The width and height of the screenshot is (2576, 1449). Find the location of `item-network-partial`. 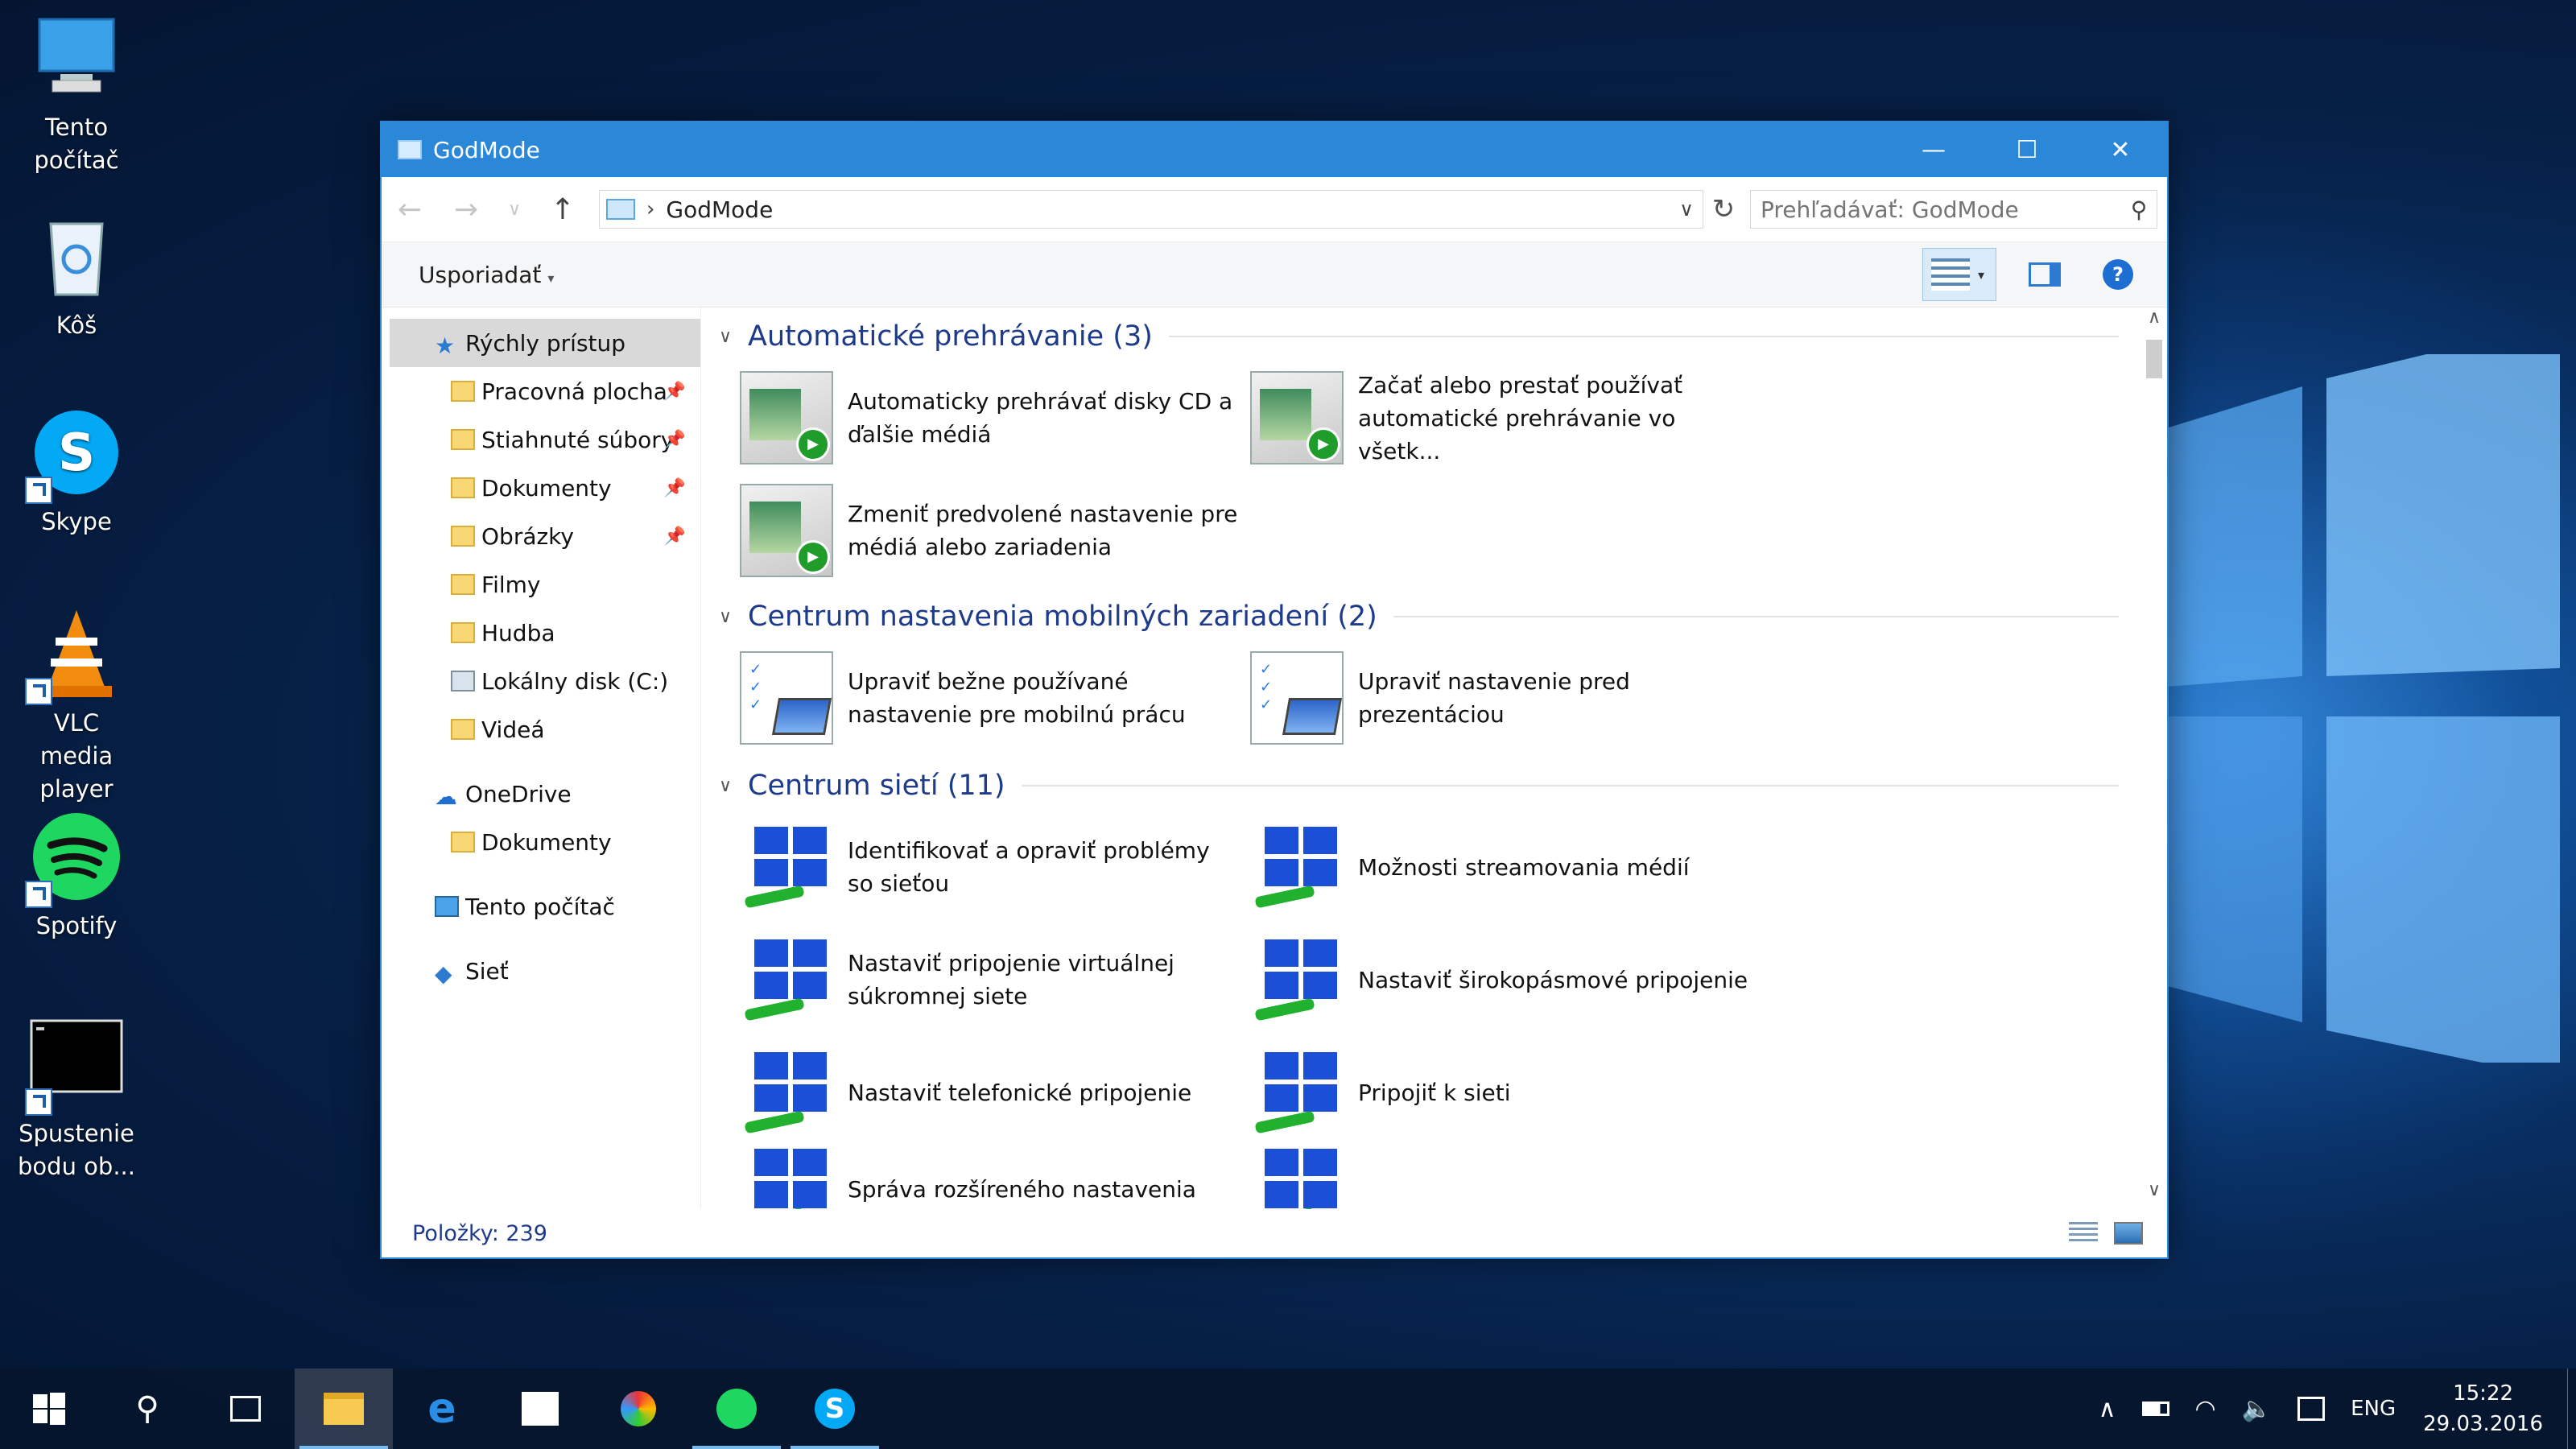

item-network-partial is located at coordinates (1499, 1173).